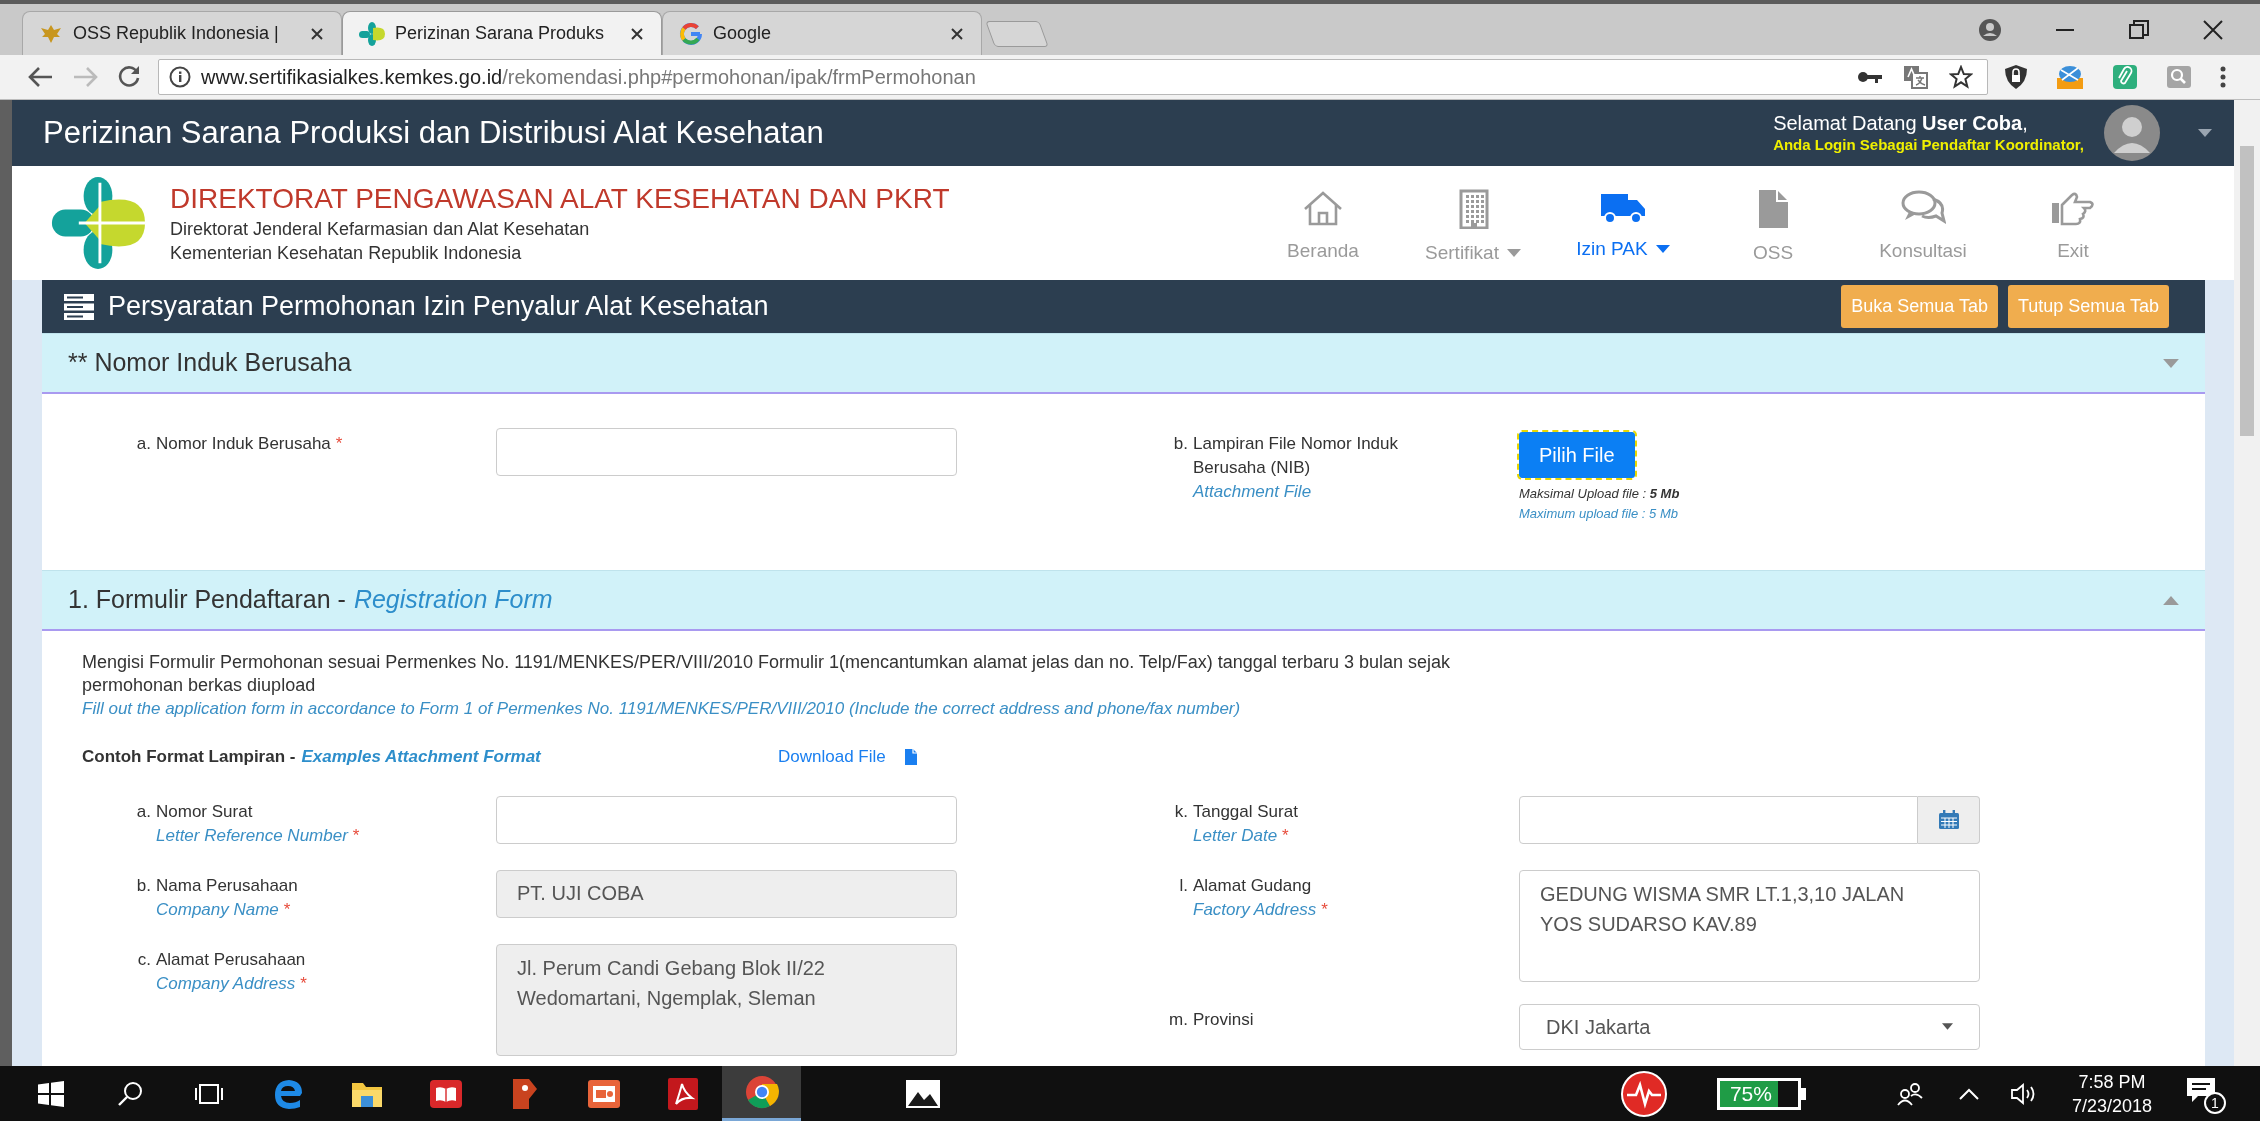  What do you see at coordinates (1577, 455) in the screenshot?
I see `choose-file-button: Pilih File` at bounding box center [1577, 455].